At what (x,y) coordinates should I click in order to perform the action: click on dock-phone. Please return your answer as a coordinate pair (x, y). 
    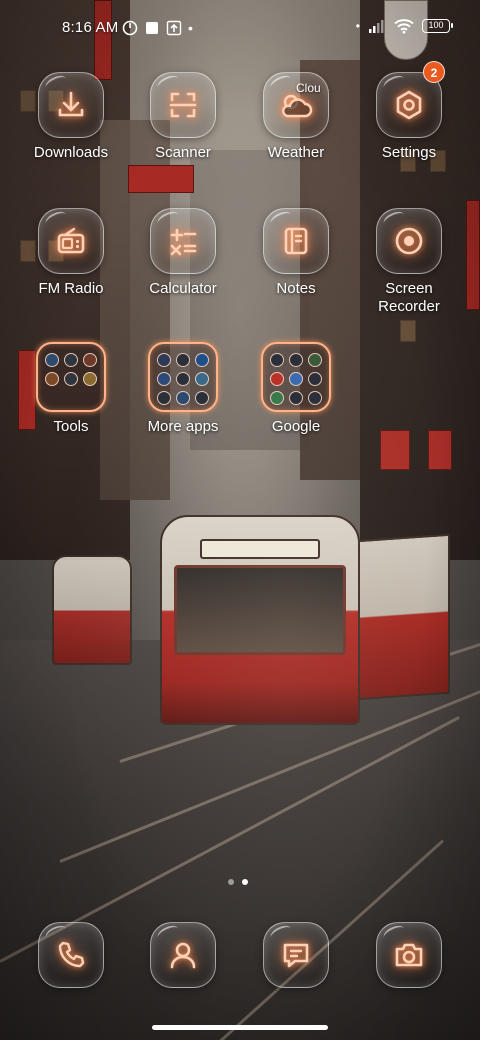
    Looking at the image, I should click on (71, 955).